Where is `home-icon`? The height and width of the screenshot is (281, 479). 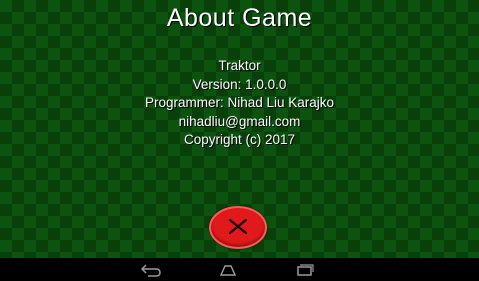
home-icon is located at coordinates (228, 270).